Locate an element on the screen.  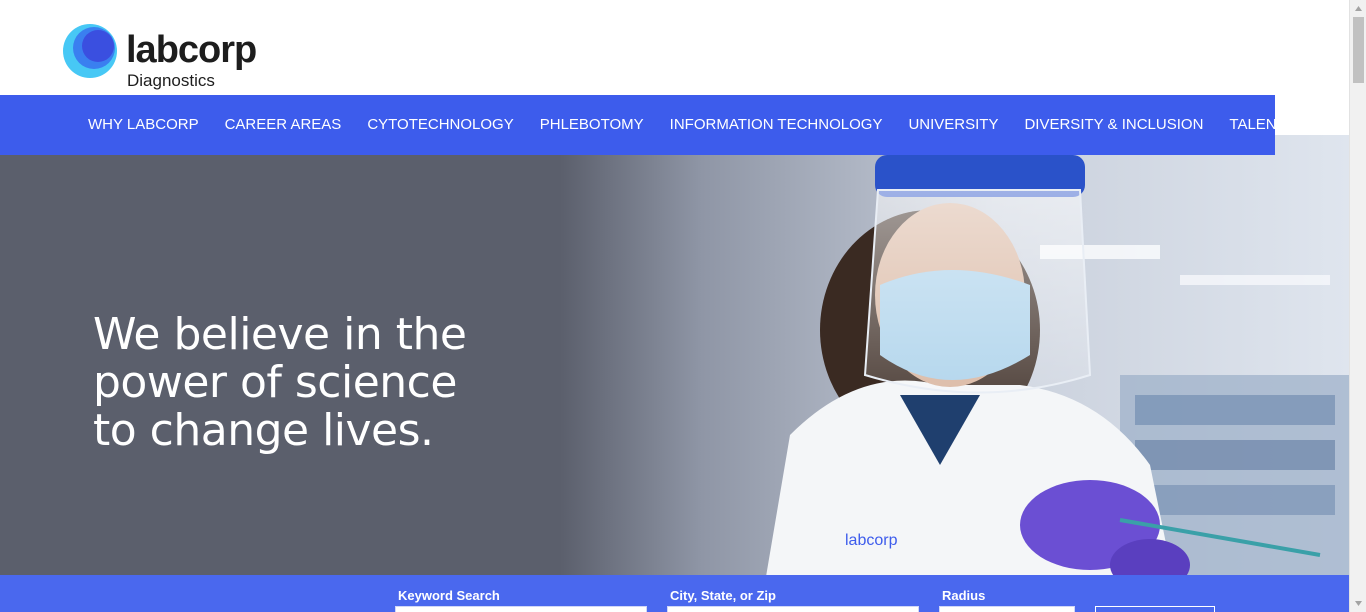
nav-item-phlebotomy: PHLEBOTOMY is located at coordinates (592, 125).